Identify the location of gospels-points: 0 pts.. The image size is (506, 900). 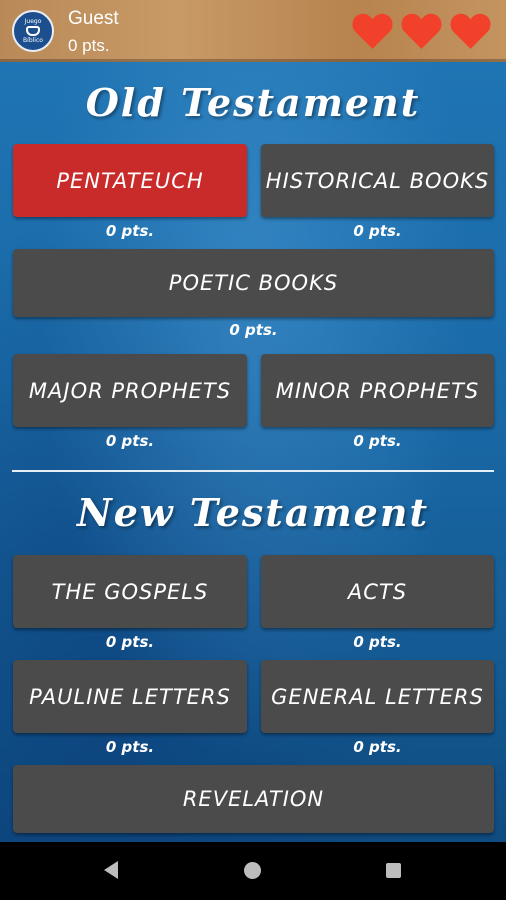
(130, 642).